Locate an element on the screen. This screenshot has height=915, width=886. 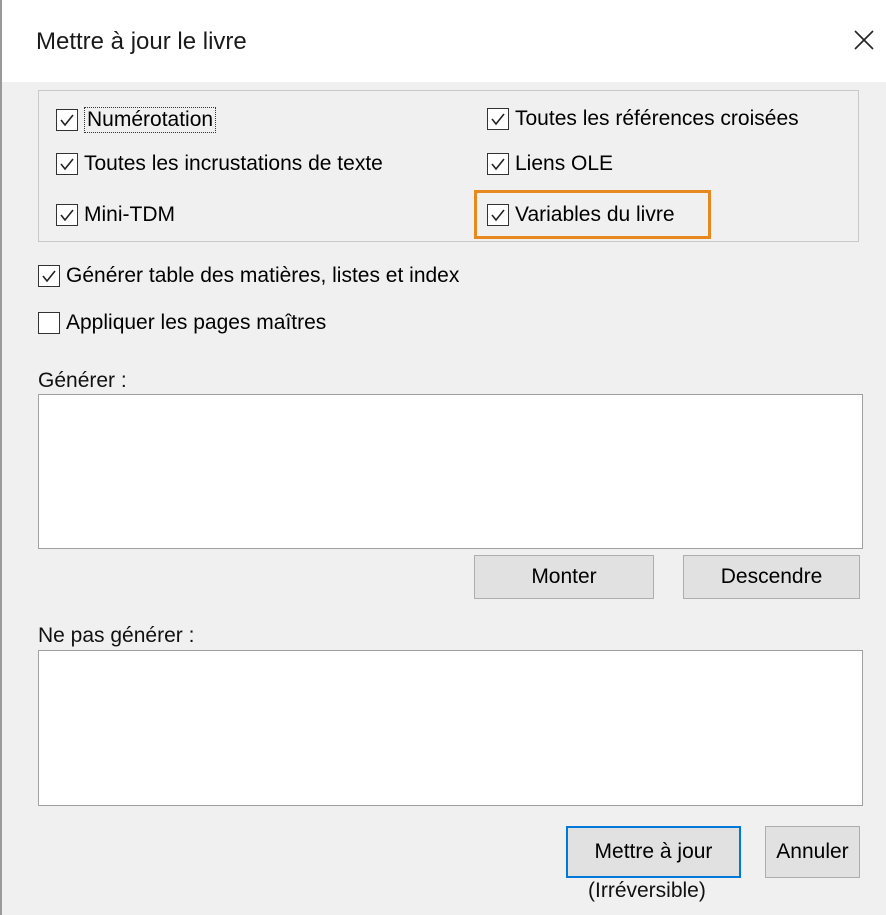
option-appliquer-pages: Appliquer les pages maîtres is located at coordinates (182, 323).